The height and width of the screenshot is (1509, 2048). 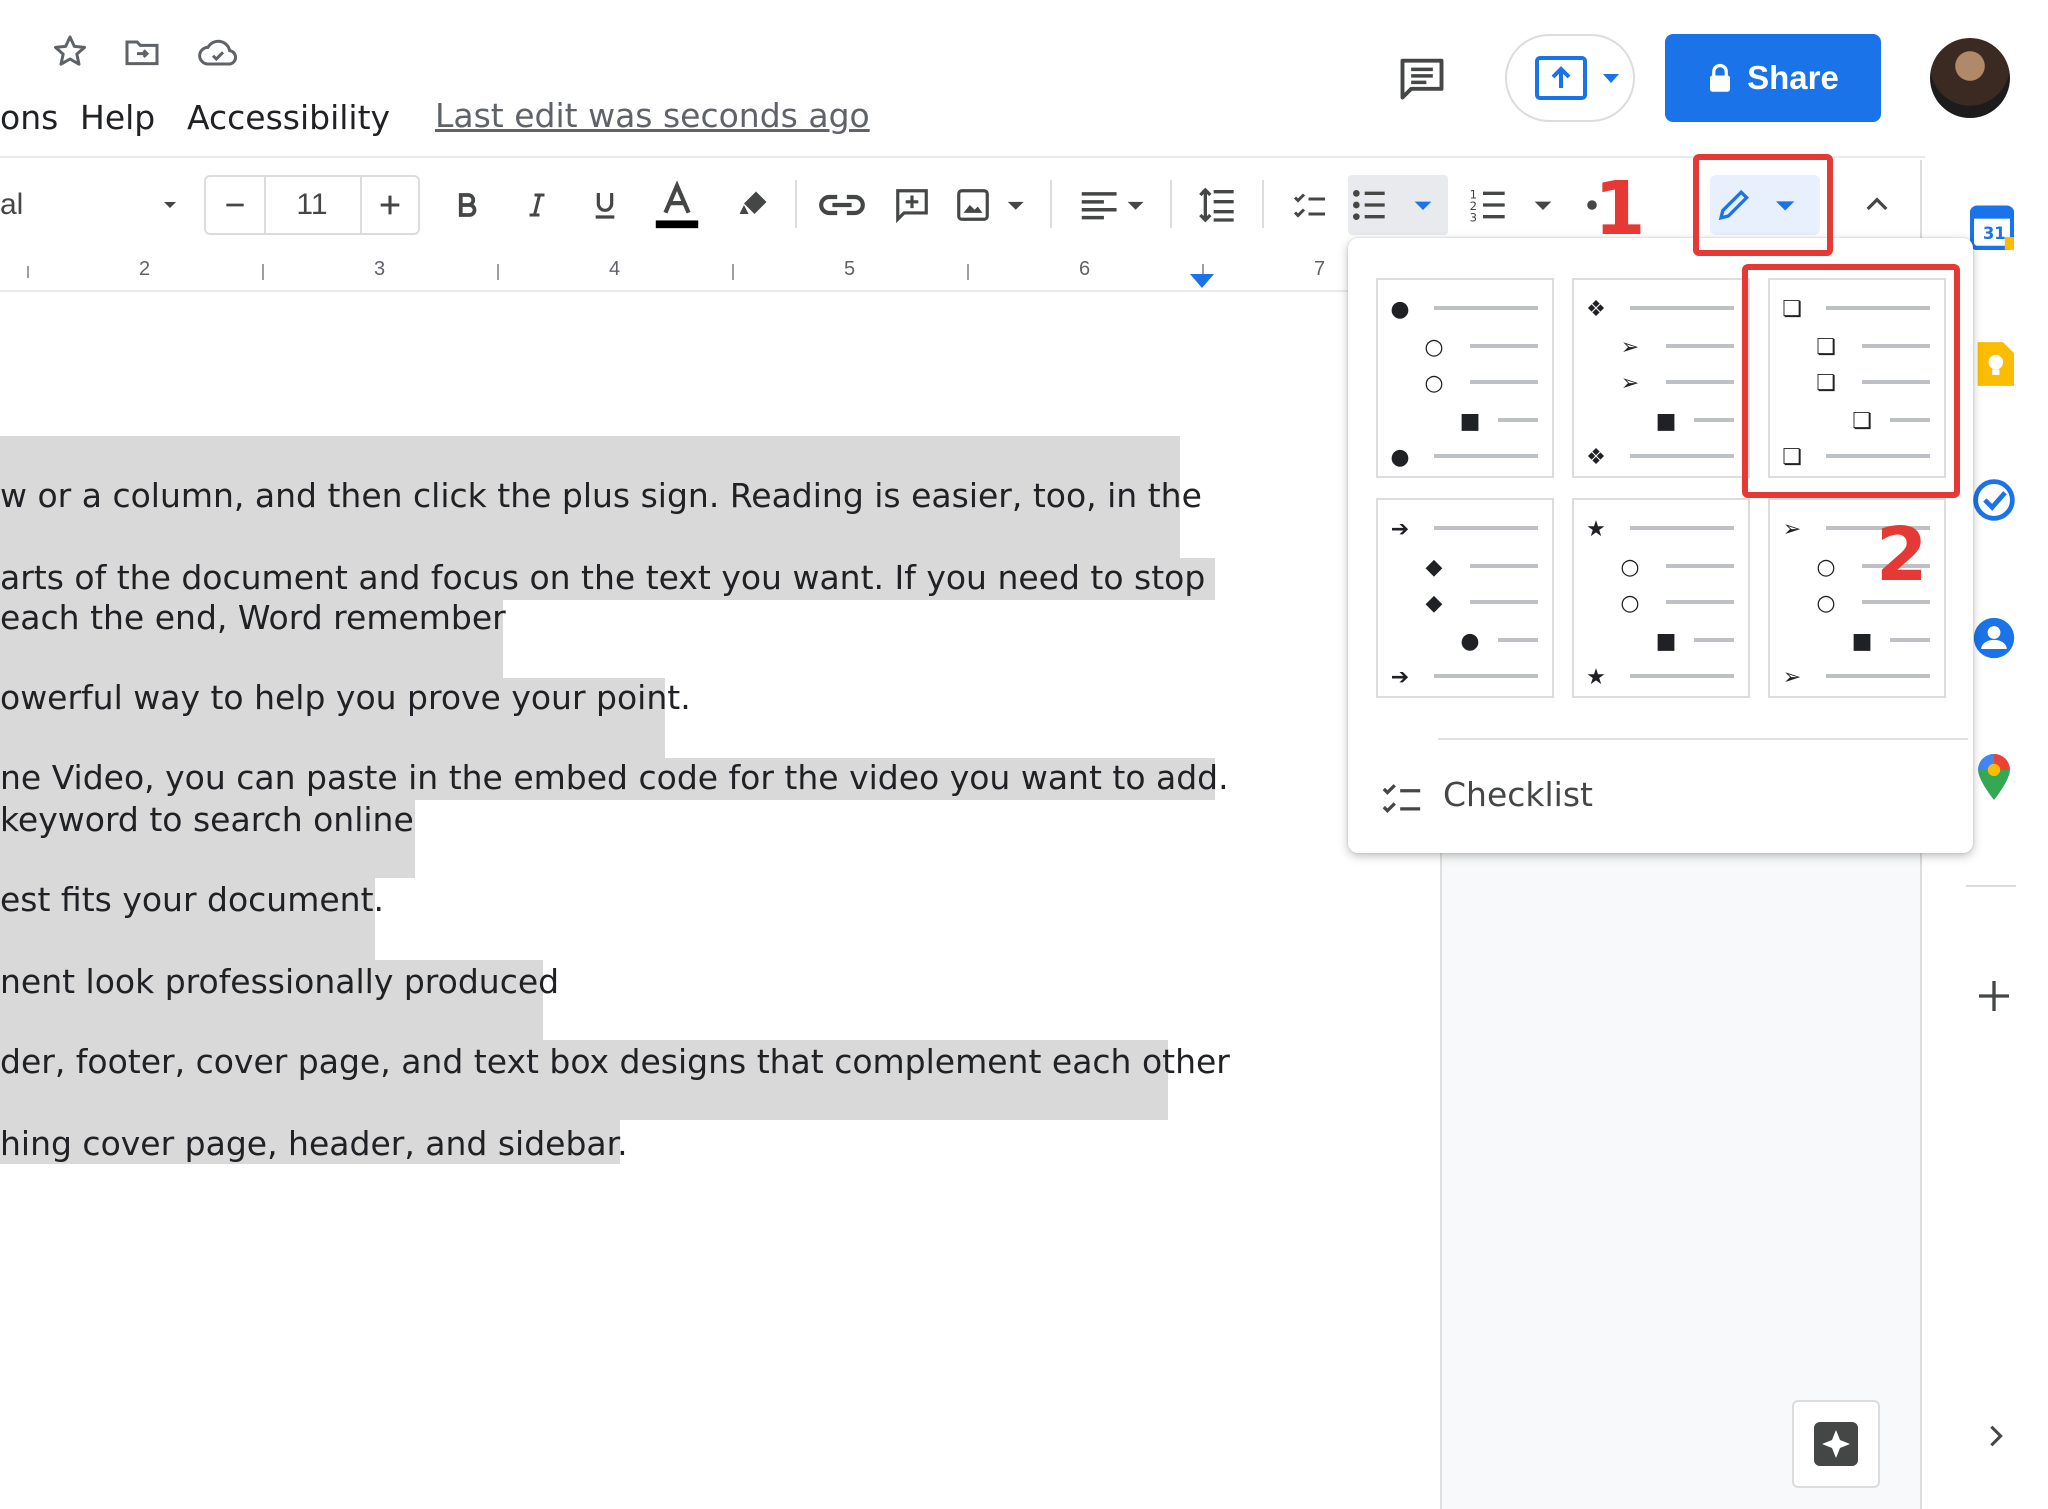 I want to click on menu-help: Help, so click(x=117, y=117).